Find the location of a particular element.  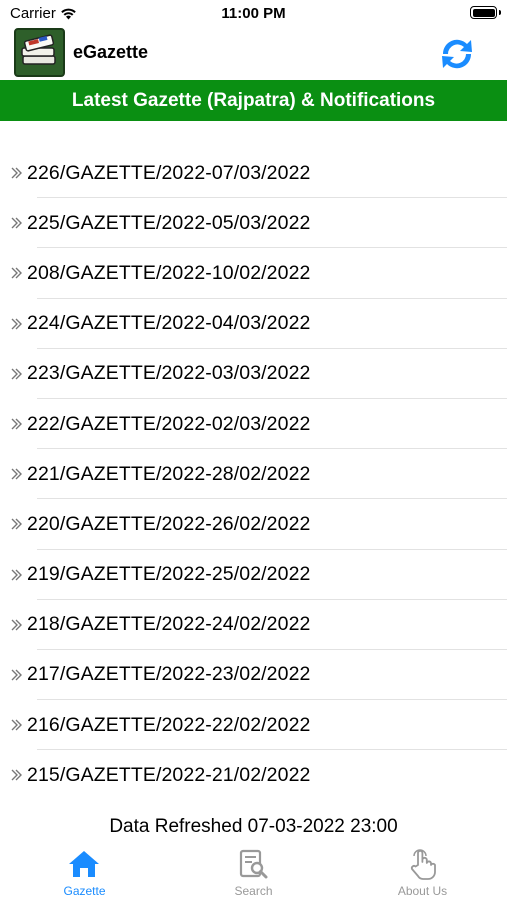

tab-about-us: About Us is located at coordinates (422, 871).